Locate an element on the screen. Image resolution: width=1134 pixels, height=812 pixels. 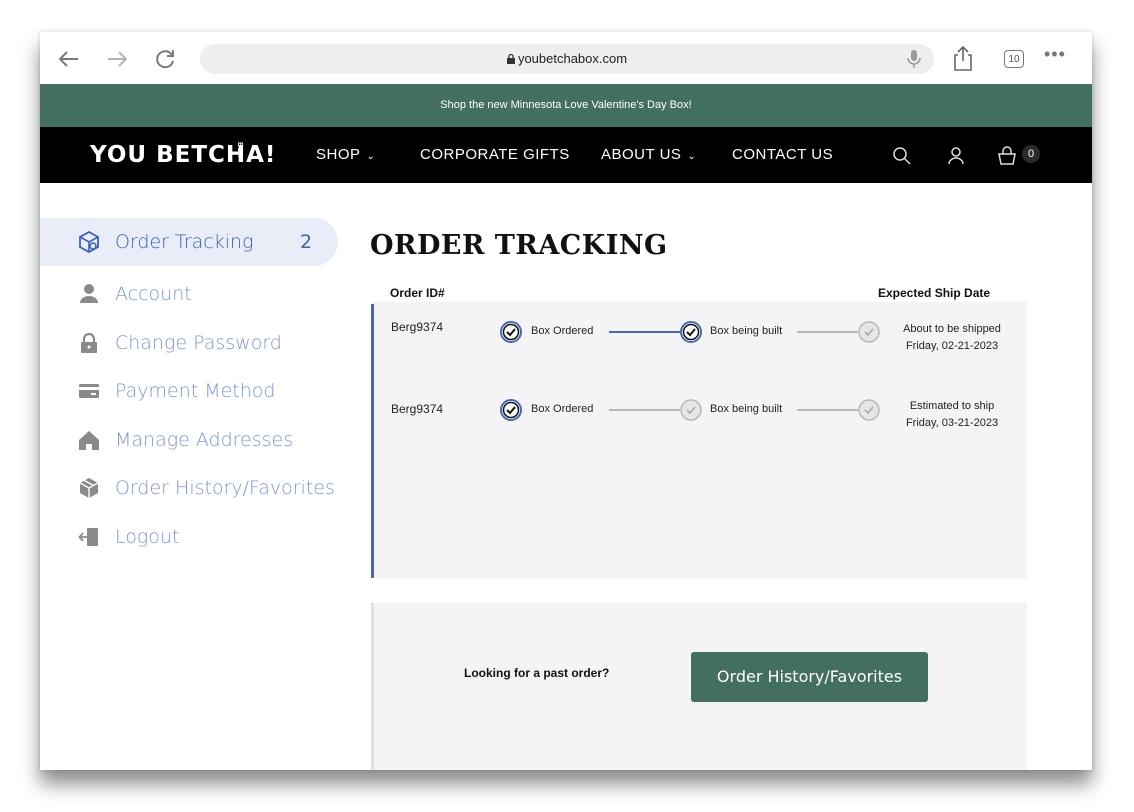
sidebar-item-change-password: Change Password is located at coordinates (189, 343).